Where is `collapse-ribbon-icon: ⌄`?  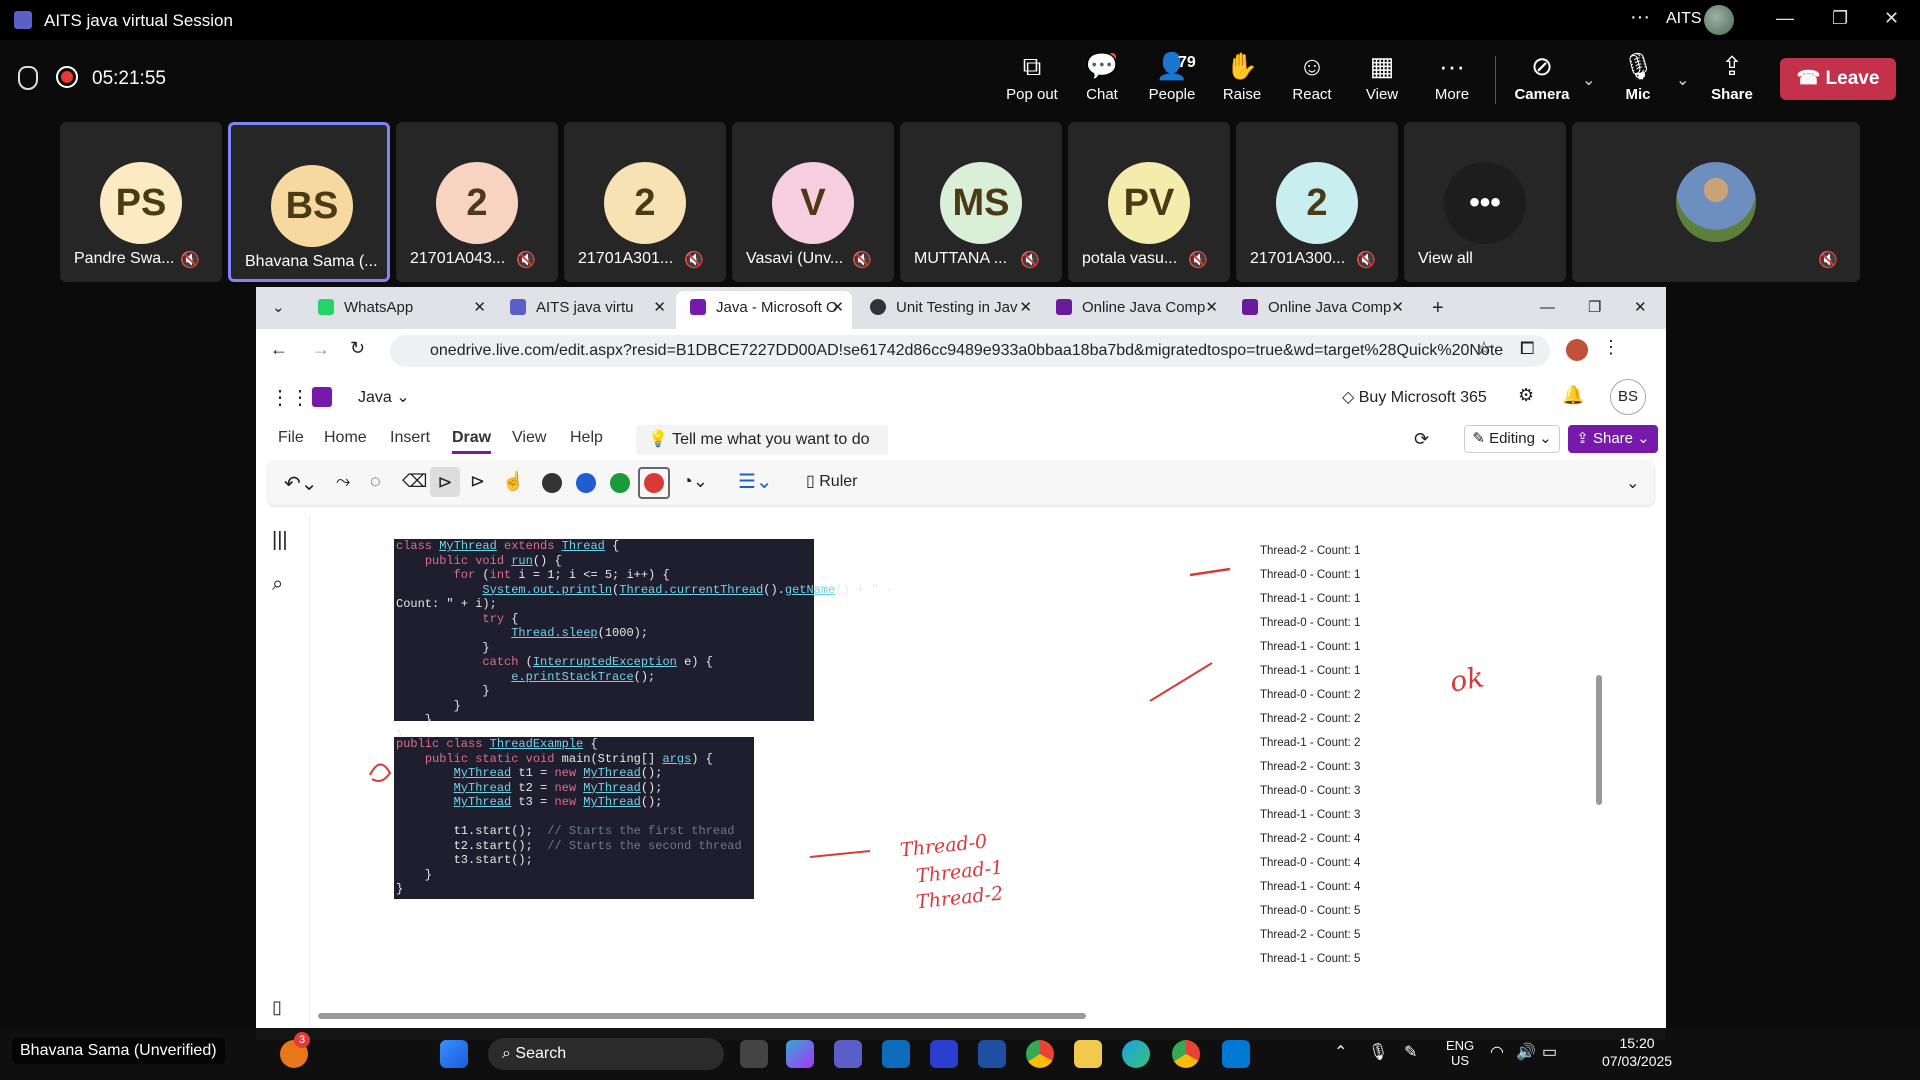 collapse-ribbon-icon: ⌄ is located at coordinates (1632, 483).